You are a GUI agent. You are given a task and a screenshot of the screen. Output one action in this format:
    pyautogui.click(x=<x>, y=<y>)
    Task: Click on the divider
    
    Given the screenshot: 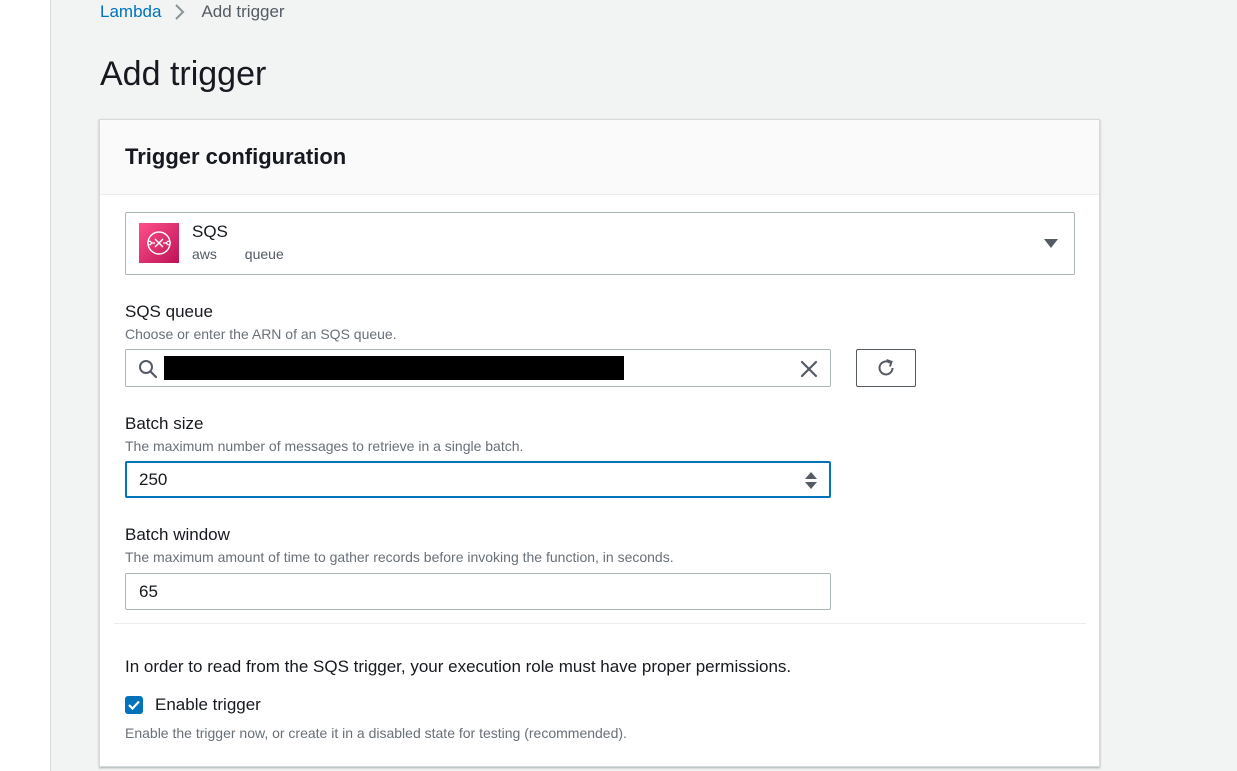 What is the action you would take?
    pyautogui.click(x=600, y=623)
    